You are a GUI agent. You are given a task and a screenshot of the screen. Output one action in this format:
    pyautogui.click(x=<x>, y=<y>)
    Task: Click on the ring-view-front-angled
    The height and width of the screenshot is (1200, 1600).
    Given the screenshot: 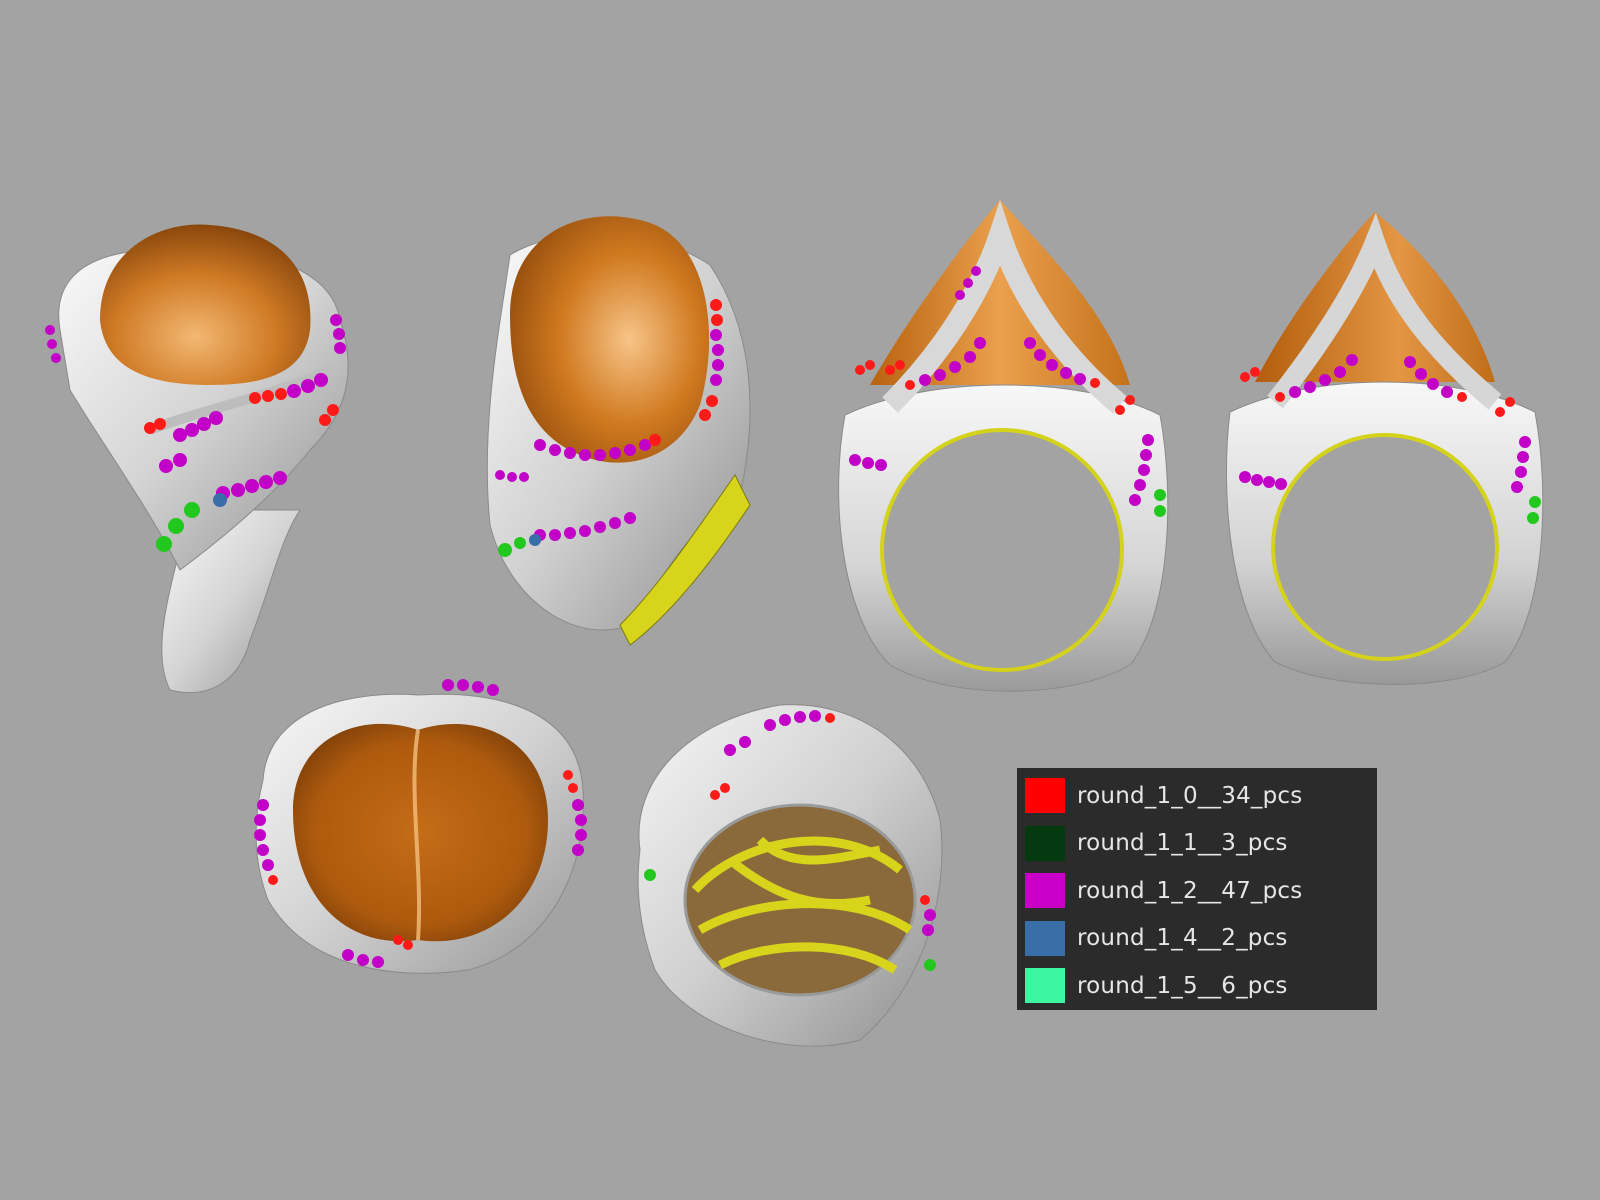 What is the action you would take?
    pyautogui.click(x=1392, y=451)
    